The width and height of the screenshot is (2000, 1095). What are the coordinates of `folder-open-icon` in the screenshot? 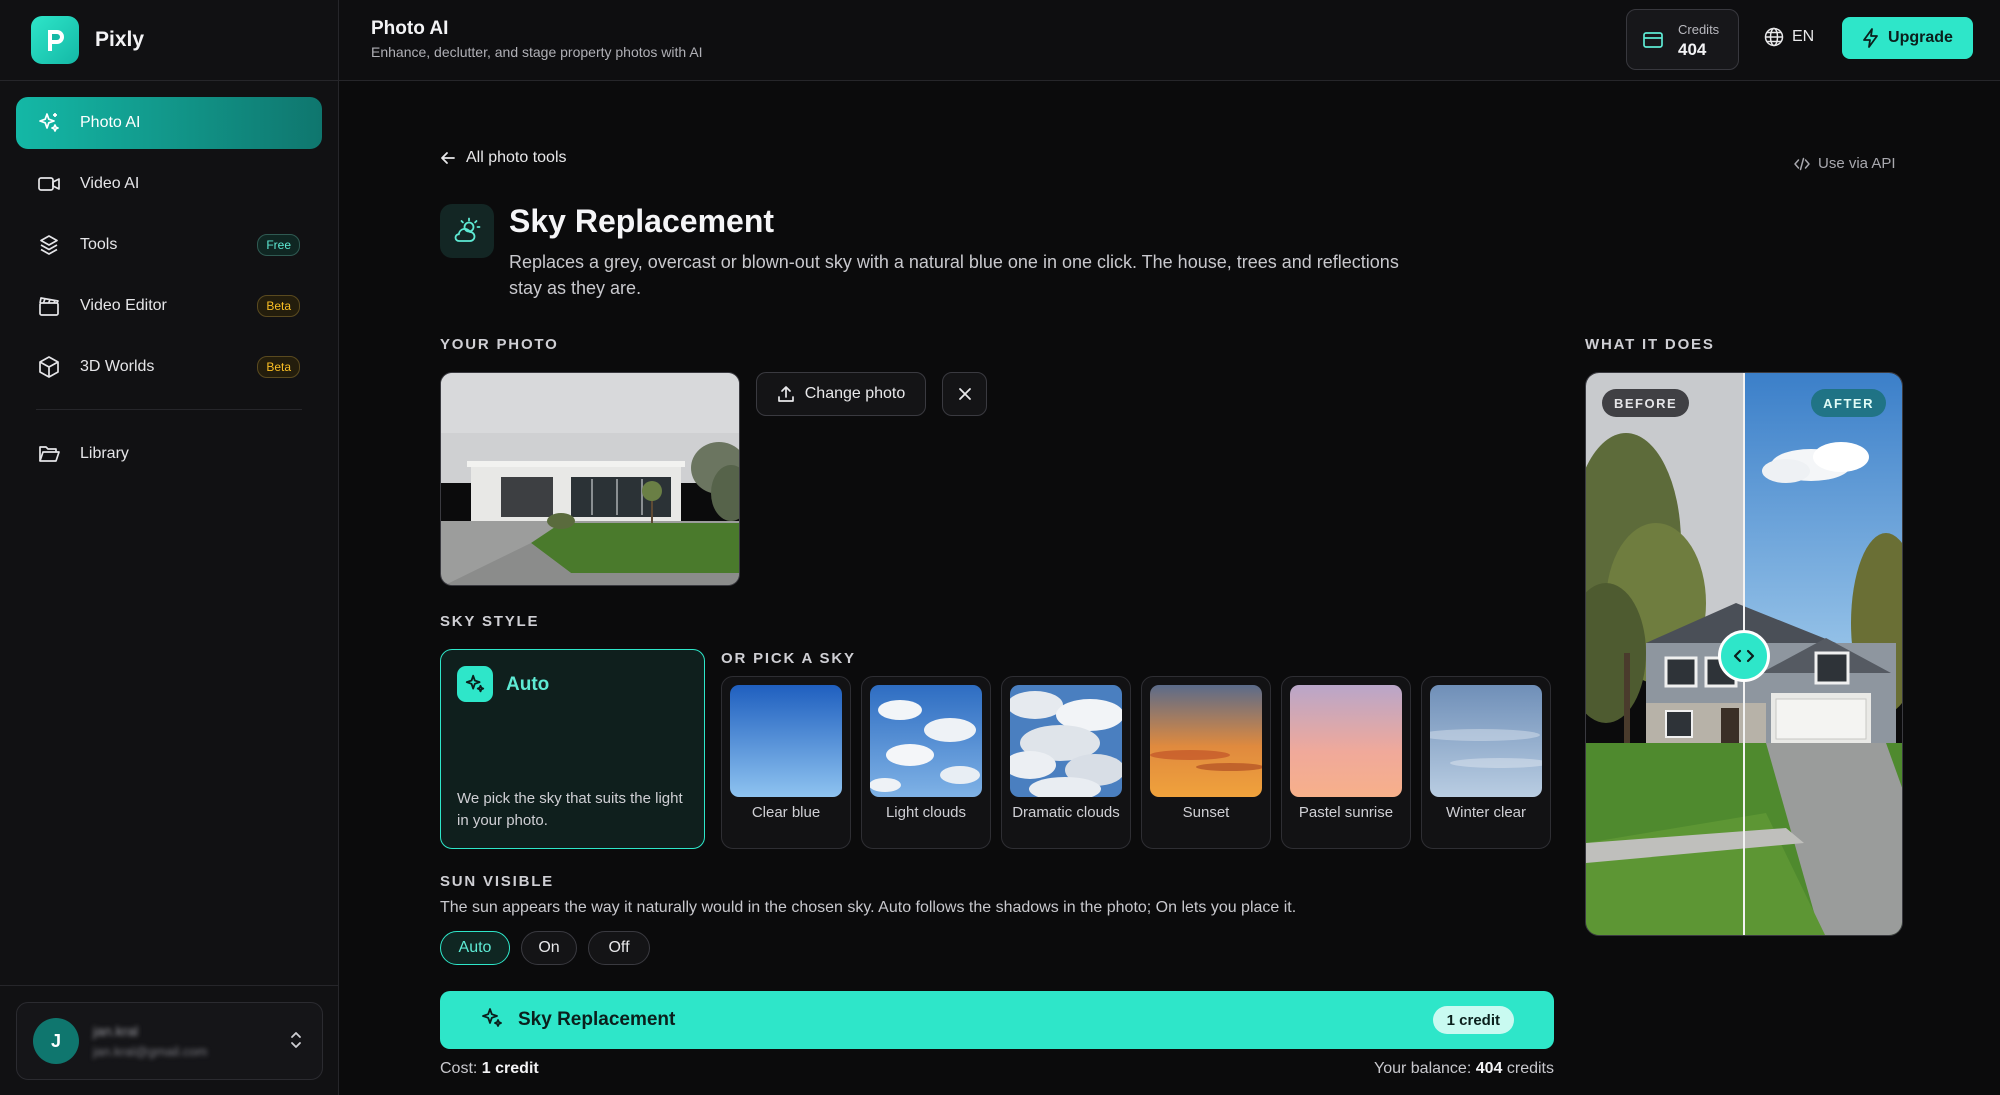 It's located at (49, 454).